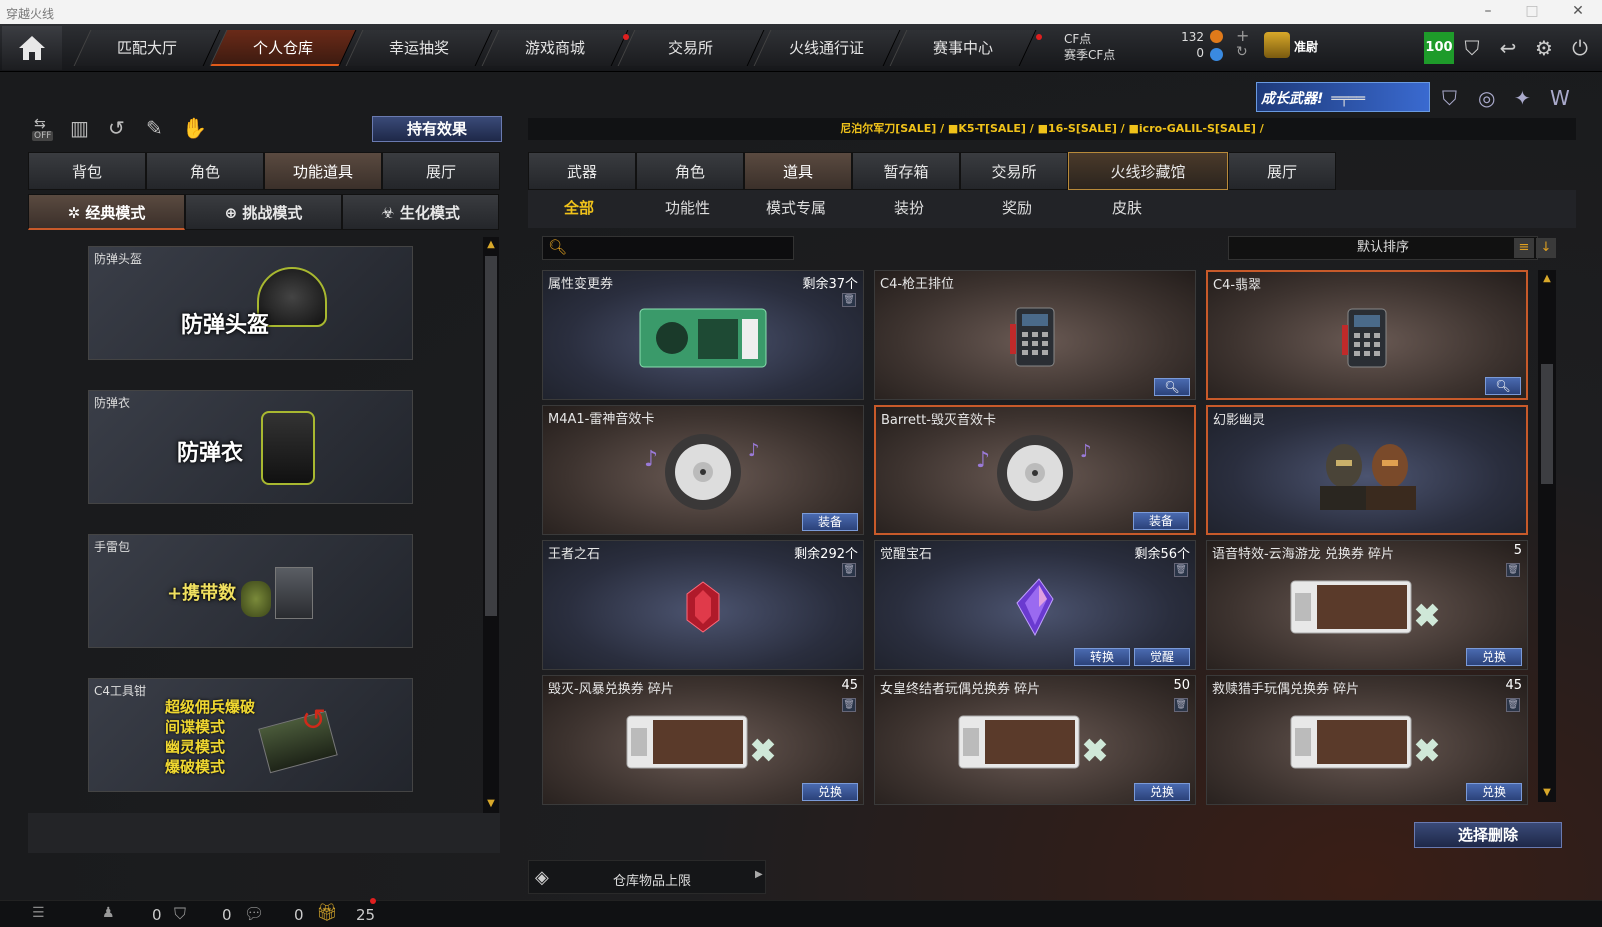 Image resolution: width=1602 pixels, height=927 pixels. I want to click on red-arrow-icon: ↺, so click(314, 720).